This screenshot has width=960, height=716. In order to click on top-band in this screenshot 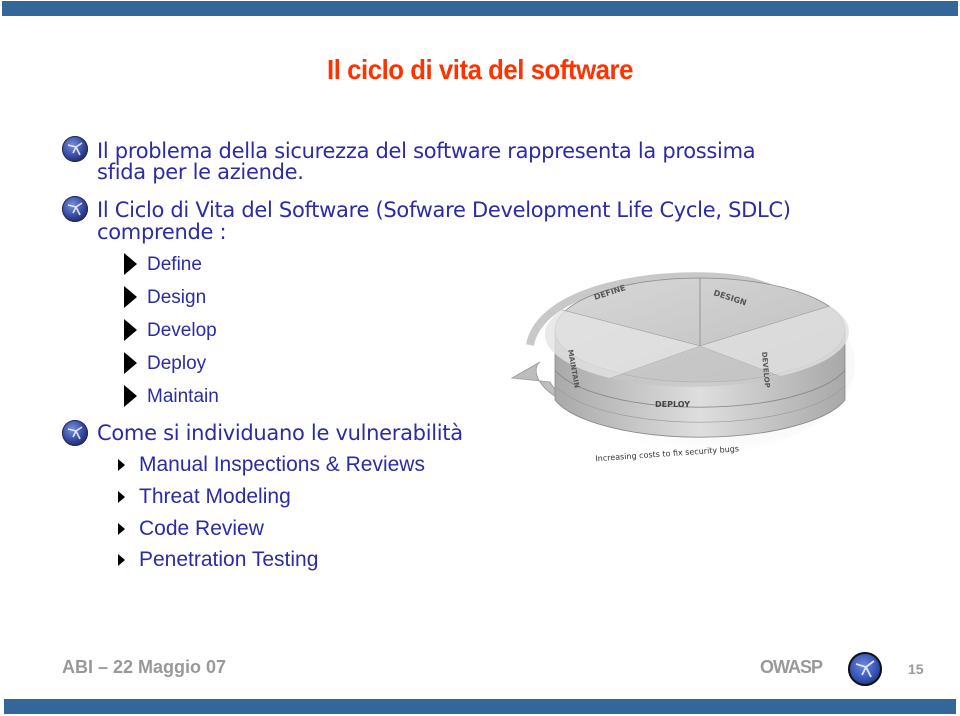, I will do `click(480, 8)`.